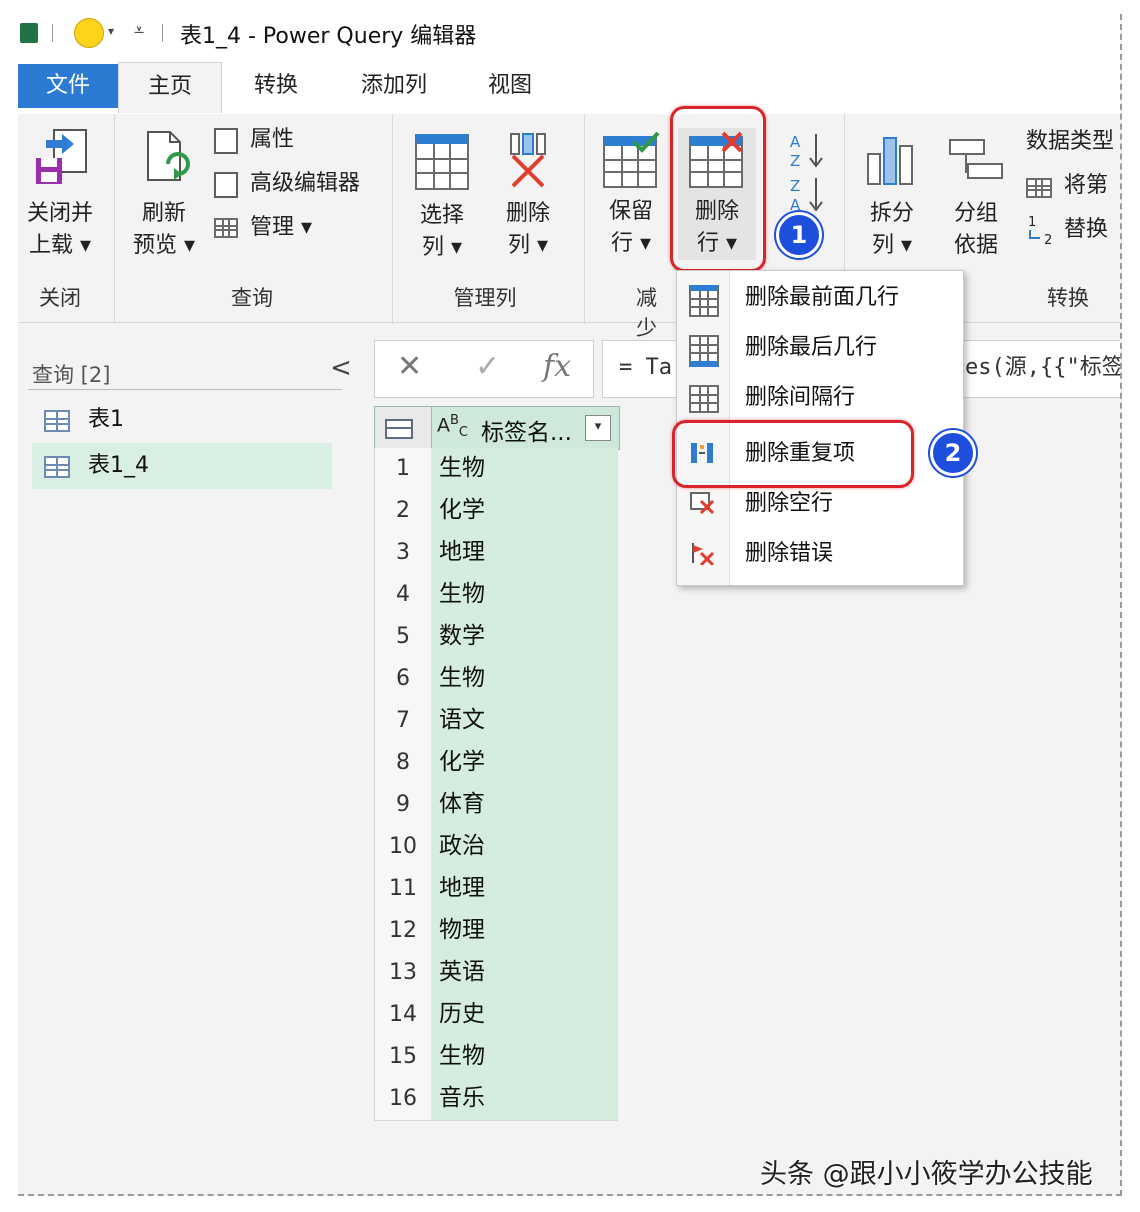  What do you see at coordinates (718, 189) in the screenshot?
I see `callout-ring-remove-rows` at bounding box center [718, 189].